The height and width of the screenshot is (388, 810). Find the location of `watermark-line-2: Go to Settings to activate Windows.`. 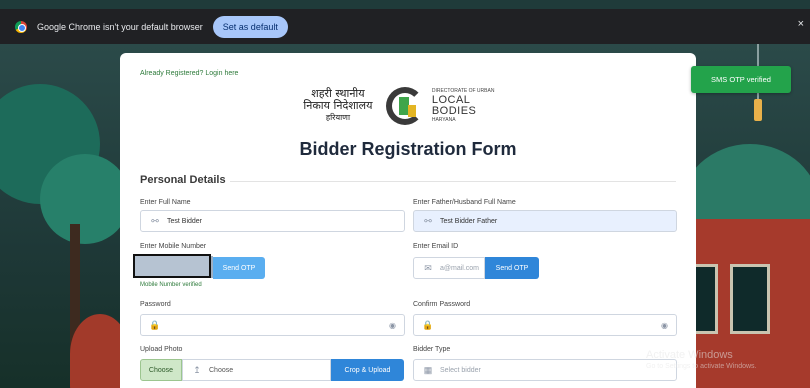

watermark-line-2: Go to Settings to activate Windows. is located at coordinates (701, 366).